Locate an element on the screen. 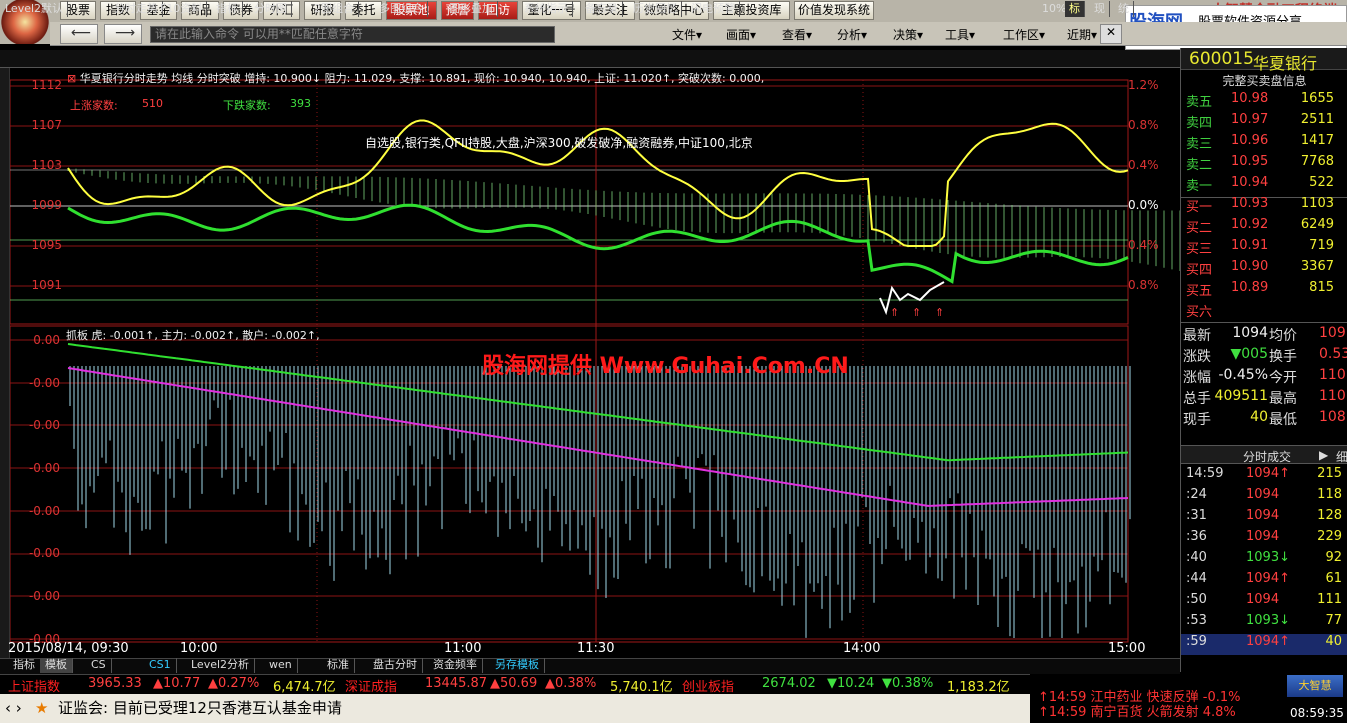  quote-key: 涨跌 is located at coordinates (1197, 357).